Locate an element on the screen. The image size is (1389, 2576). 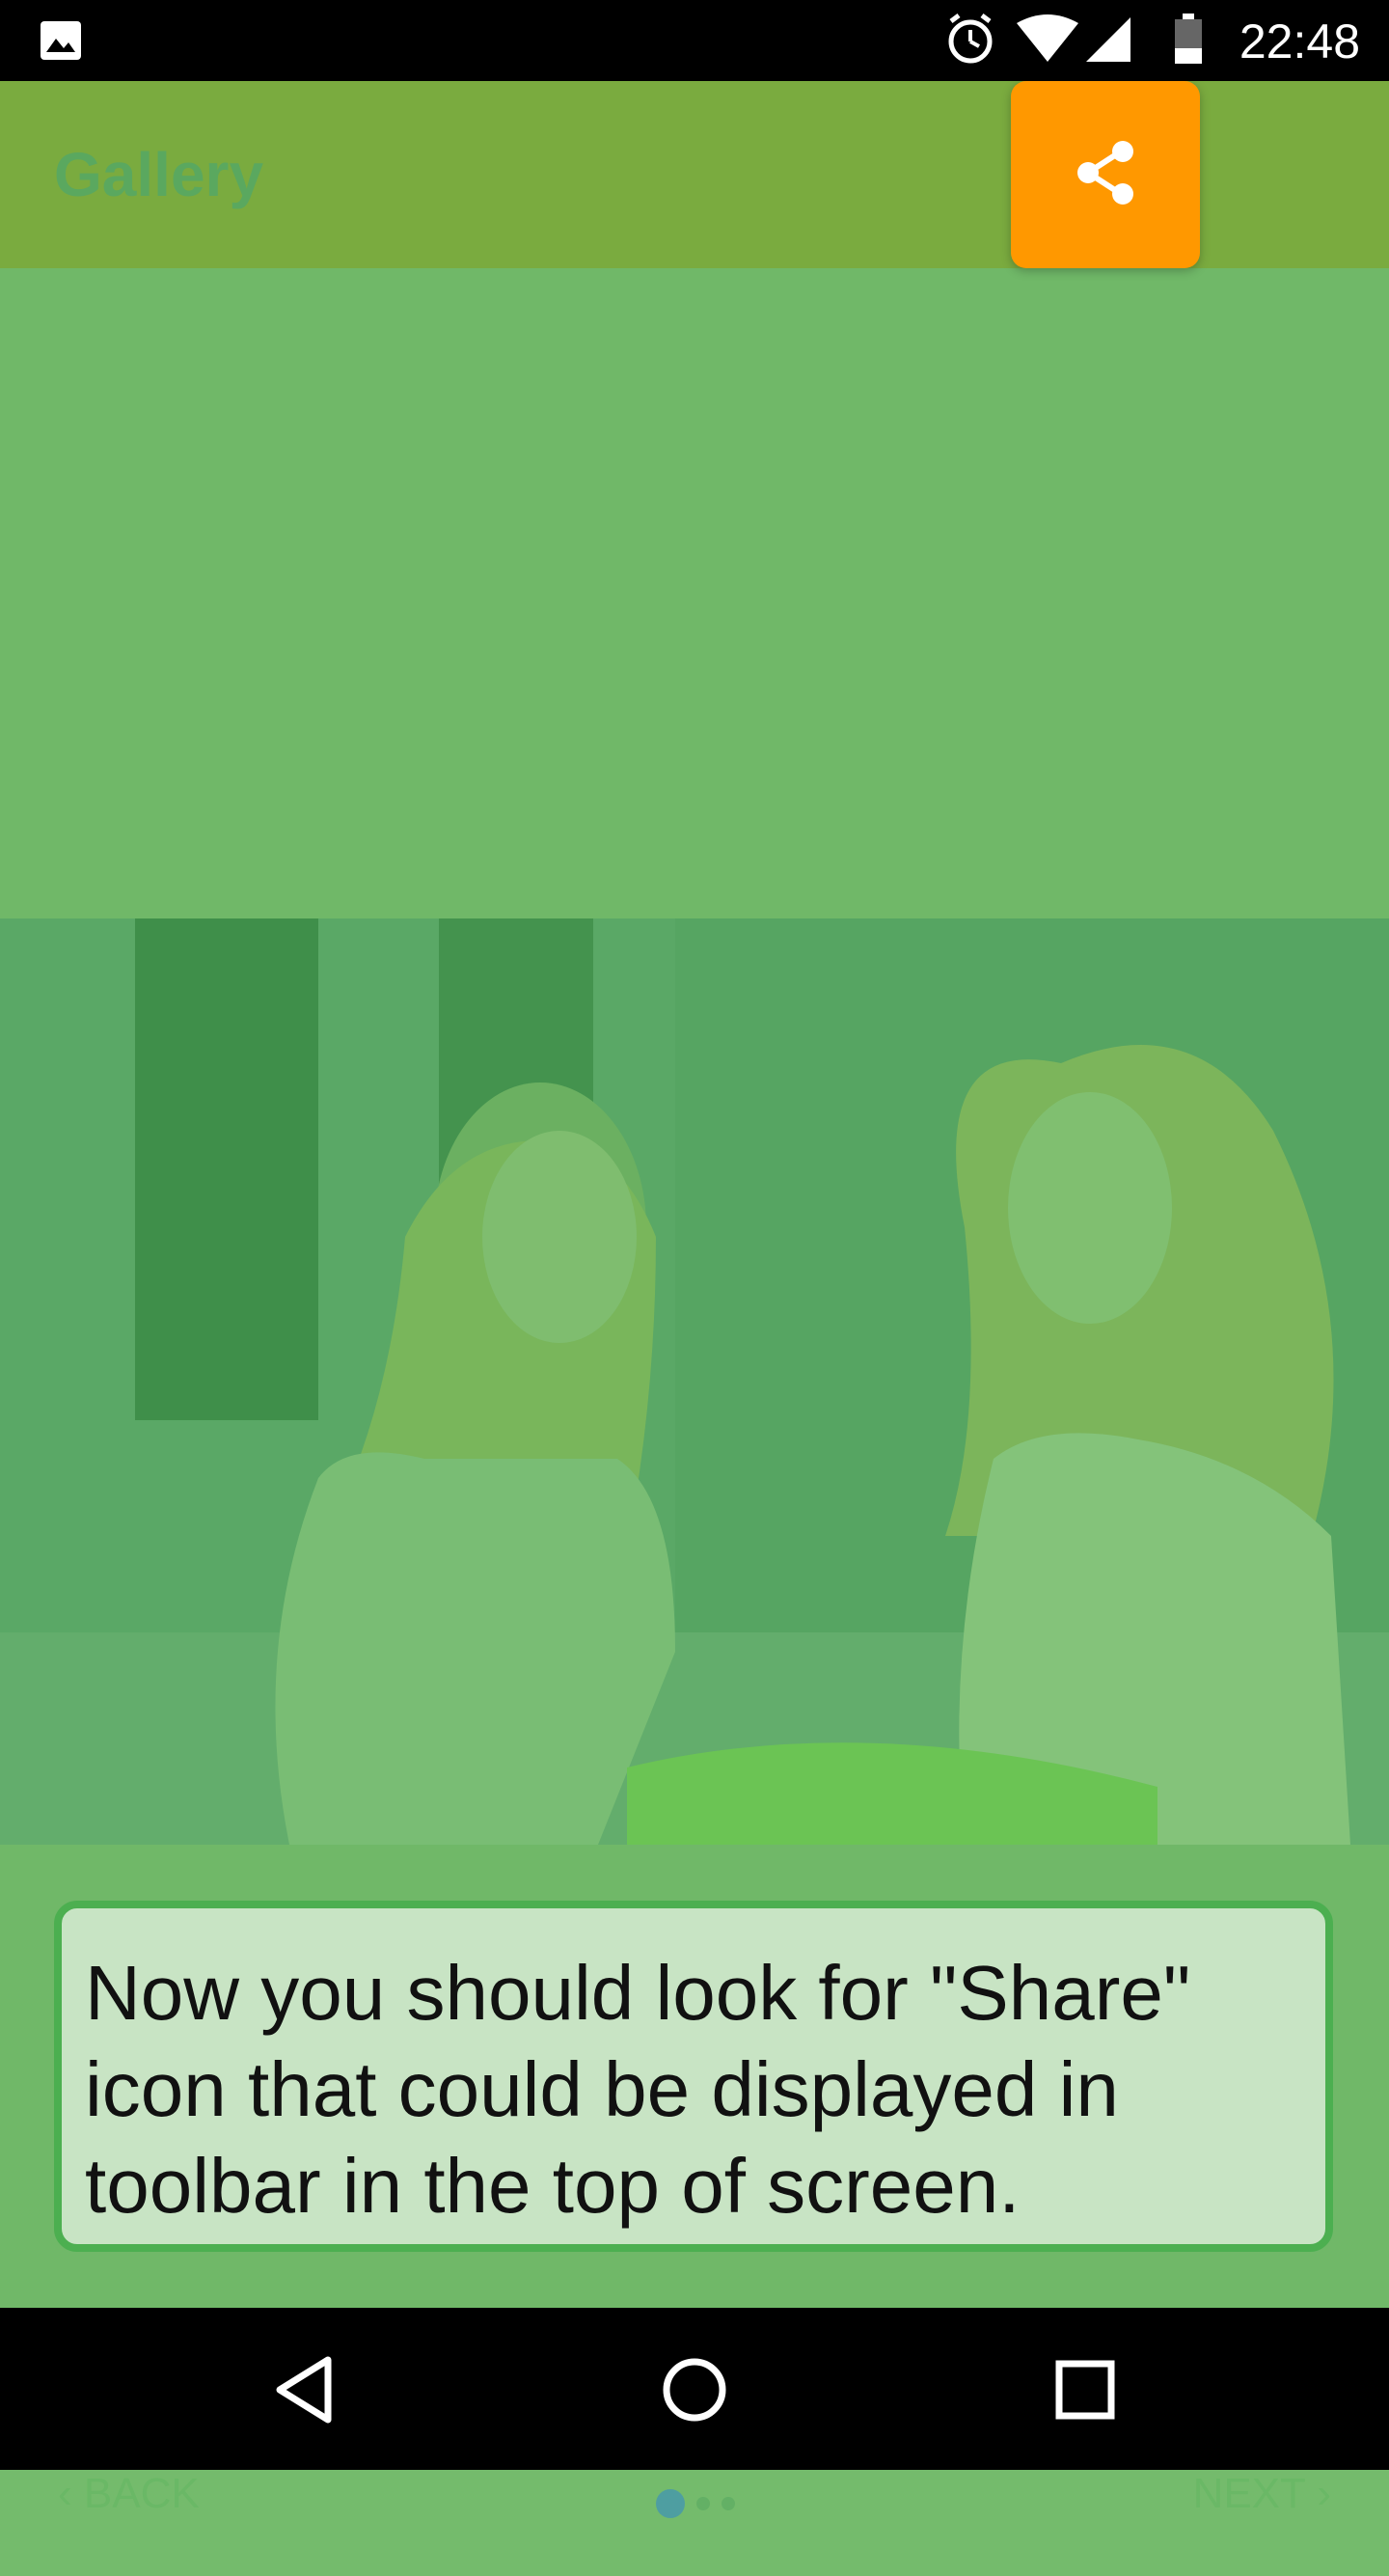
next-button: NEXT › is located at coordinates (1262, 2494).